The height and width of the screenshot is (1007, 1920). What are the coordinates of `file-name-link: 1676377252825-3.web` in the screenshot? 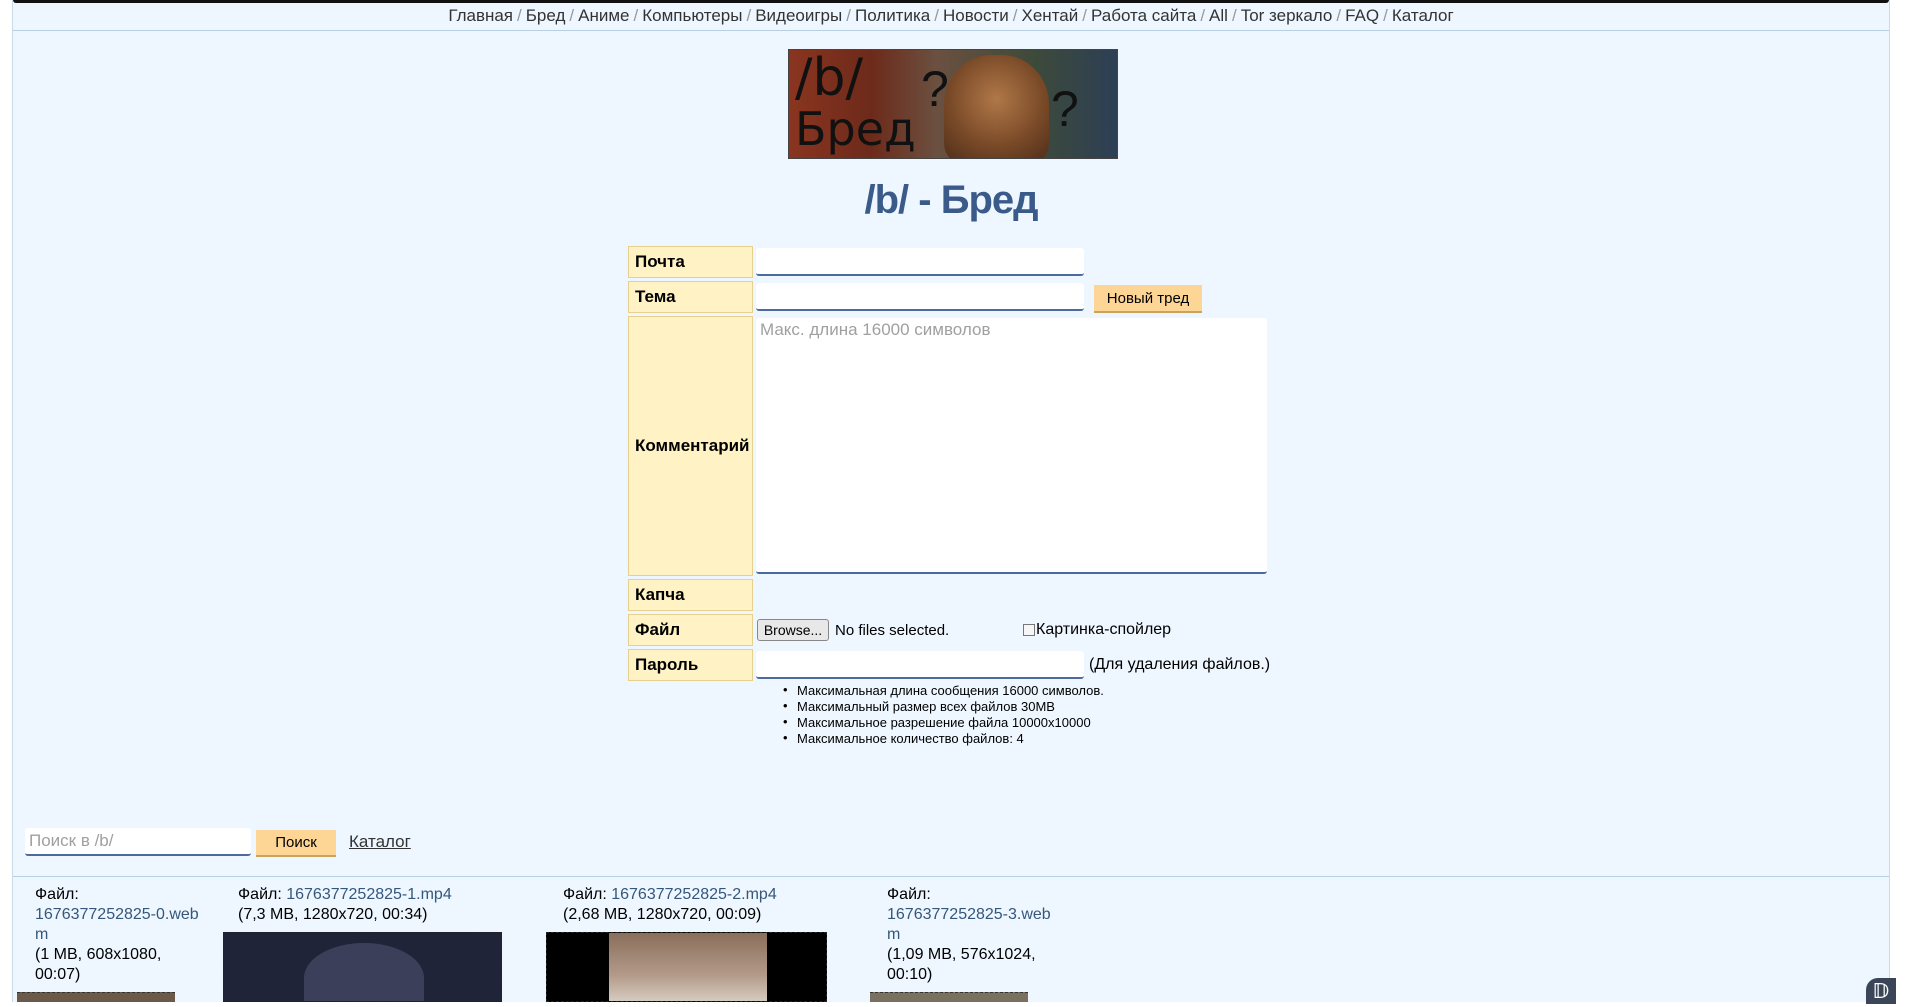 It's located at (969, 914).